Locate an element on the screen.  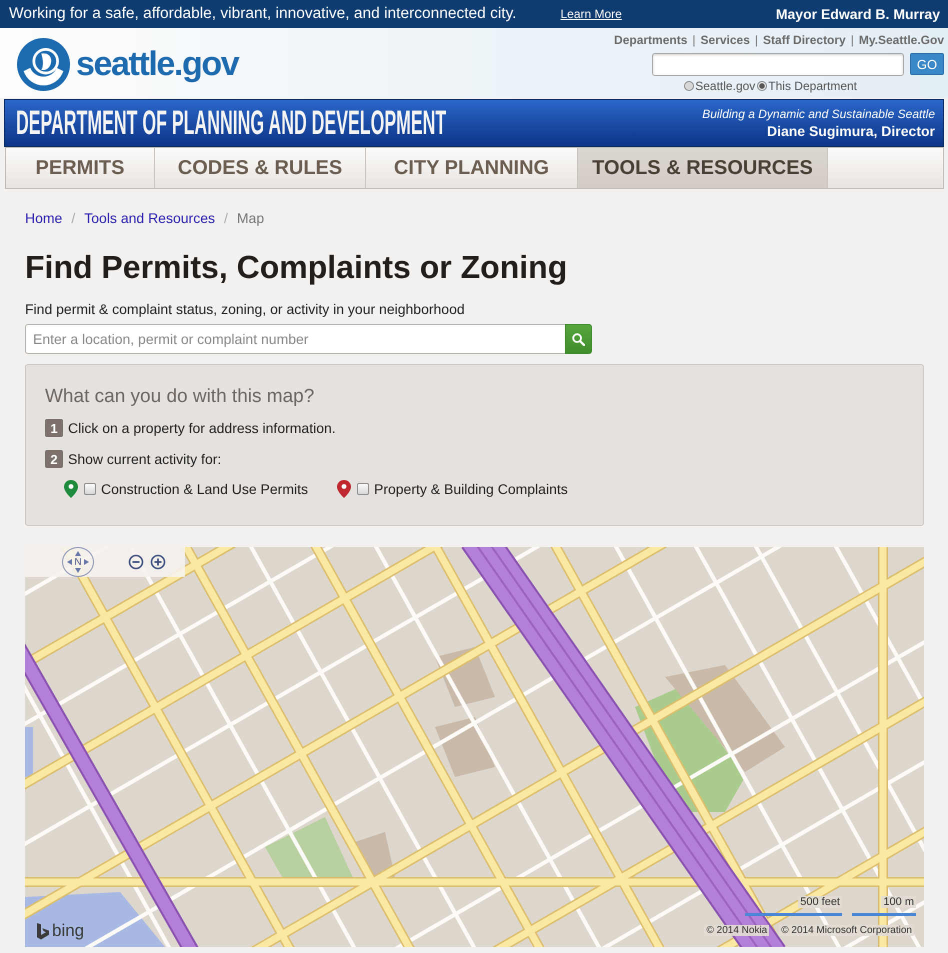
radio-label: This Department is located at coordinates (812, 86).